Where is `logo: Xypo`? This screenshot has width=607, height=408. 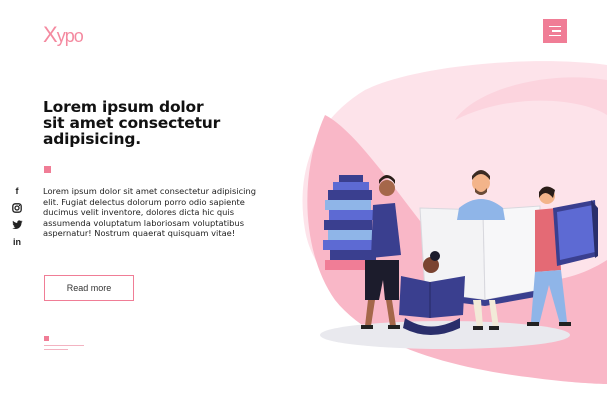
logo: Xypo is located at coordinates (63, 35).